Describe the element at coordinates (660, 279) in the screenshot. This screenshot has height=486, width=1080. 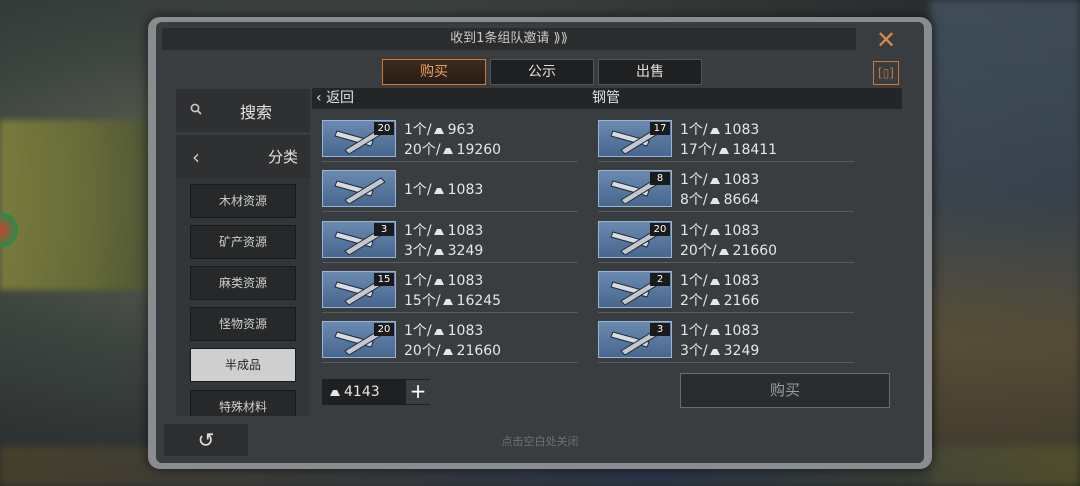
I see `quantity-badge: 2` at that location.